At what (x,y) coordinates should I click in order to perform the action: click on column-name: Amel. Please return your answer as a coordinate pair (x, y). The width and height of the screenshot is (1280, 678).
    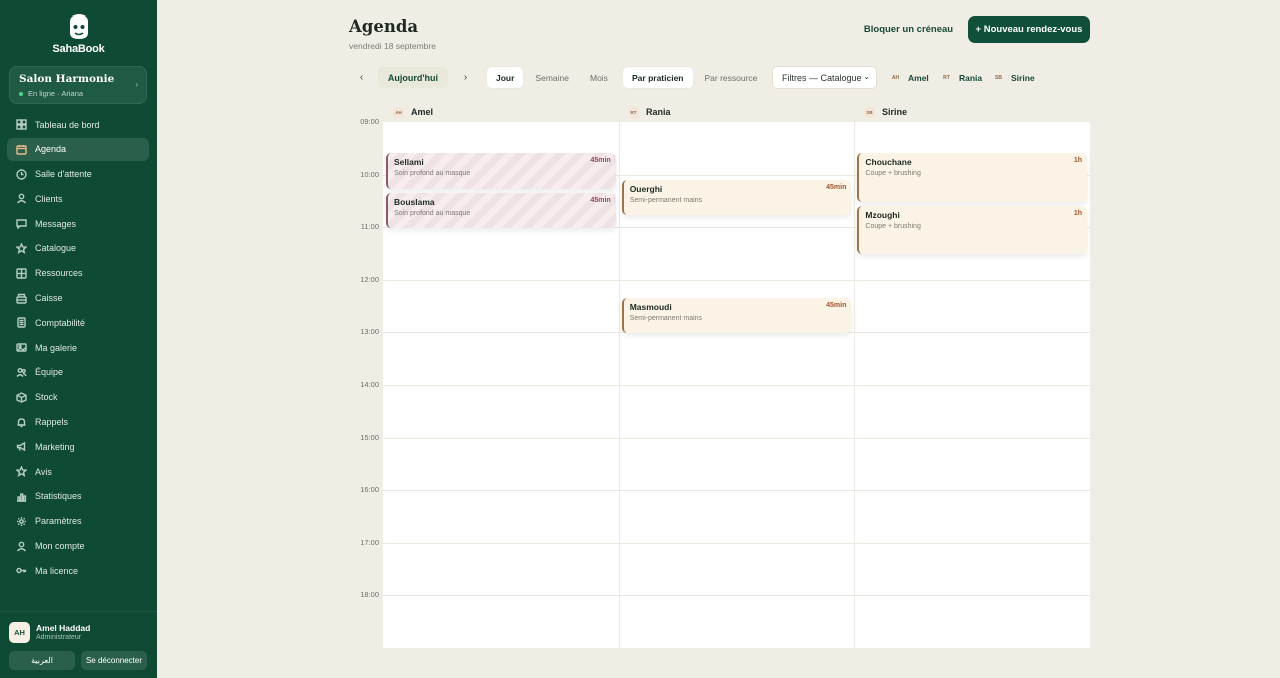
    Looking at the image, I should click on (422, 112).